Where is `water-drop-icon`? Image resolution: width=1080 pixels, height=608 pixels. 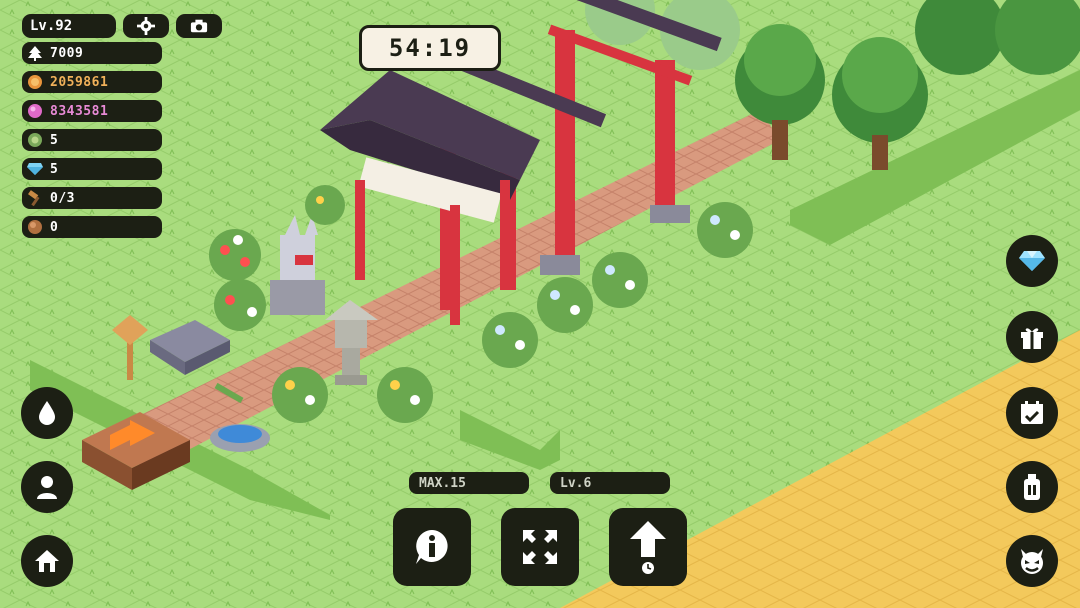 water-drop-icon is located at coordinates (47, 413).